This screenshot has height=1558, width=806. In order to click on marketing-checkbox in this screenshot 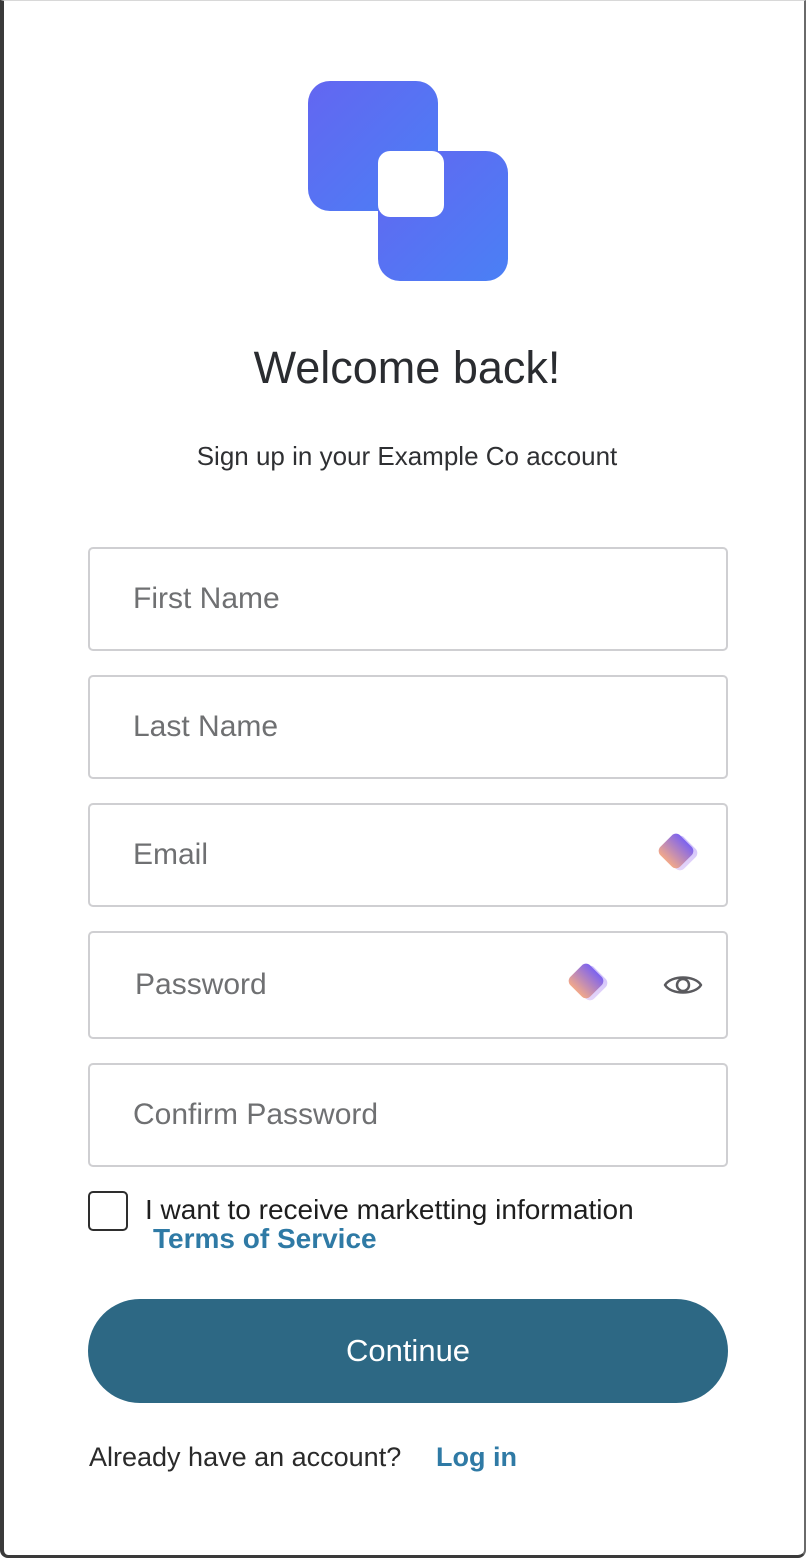, I will do `click(108, 1211)`.